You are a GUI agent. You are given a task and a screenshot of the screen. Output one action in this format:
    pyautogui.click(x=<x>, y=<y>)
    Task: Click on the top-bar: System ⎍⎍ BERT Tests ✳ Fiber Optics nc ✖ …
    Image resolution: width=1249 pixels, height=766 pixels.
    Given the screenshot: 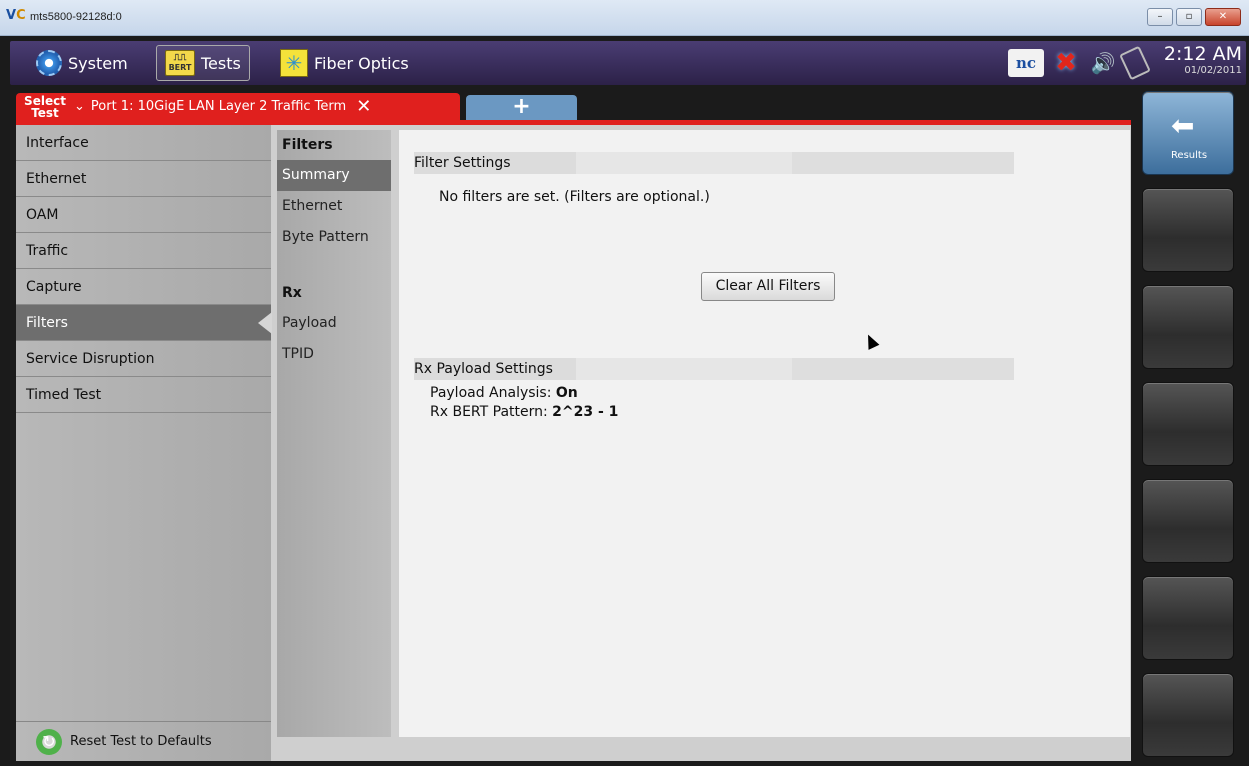 What is the action you would take?
    pyautogui.click(x=628, y=63)
    